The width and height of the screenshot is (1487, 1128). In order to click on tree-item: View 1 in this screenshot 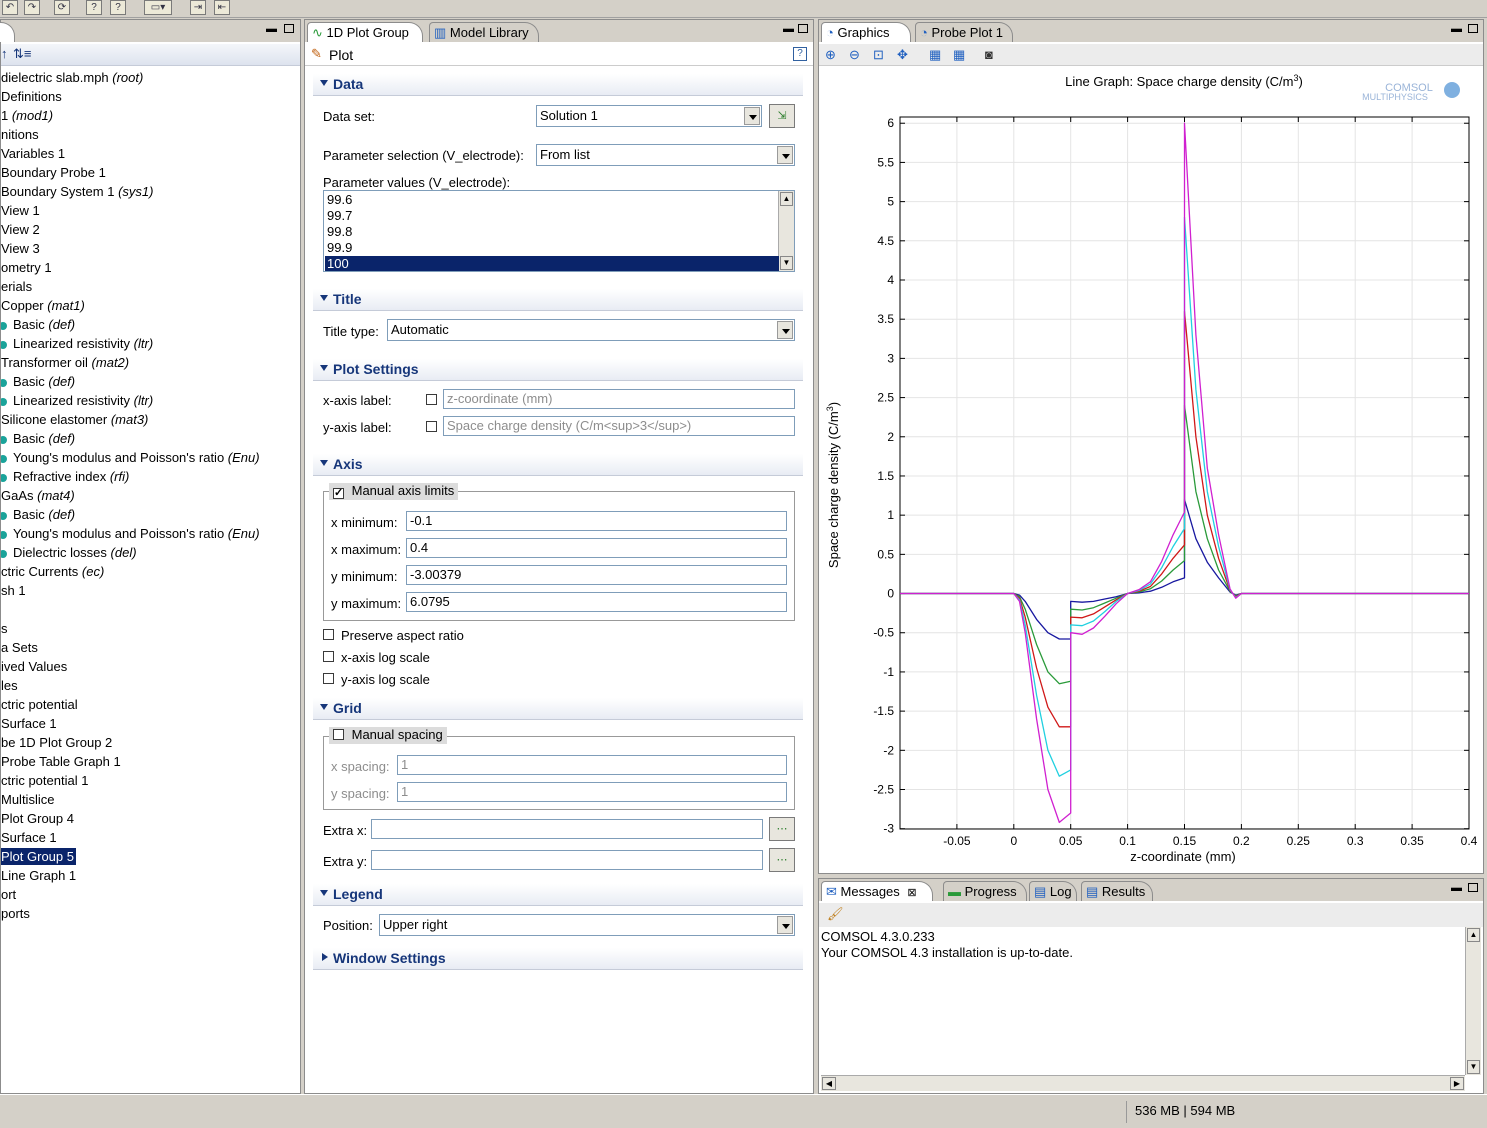, I will do `click(20, 210)`.